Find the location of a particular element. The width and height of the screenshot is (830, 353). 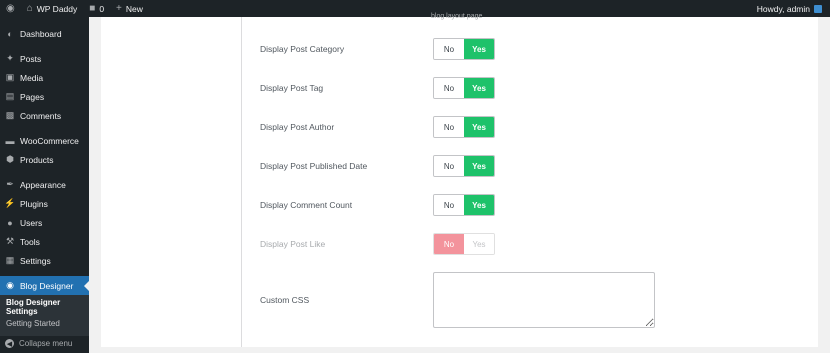

collapse-menu-button: ◀ Collapse menu is located at coordinates (44, 343).